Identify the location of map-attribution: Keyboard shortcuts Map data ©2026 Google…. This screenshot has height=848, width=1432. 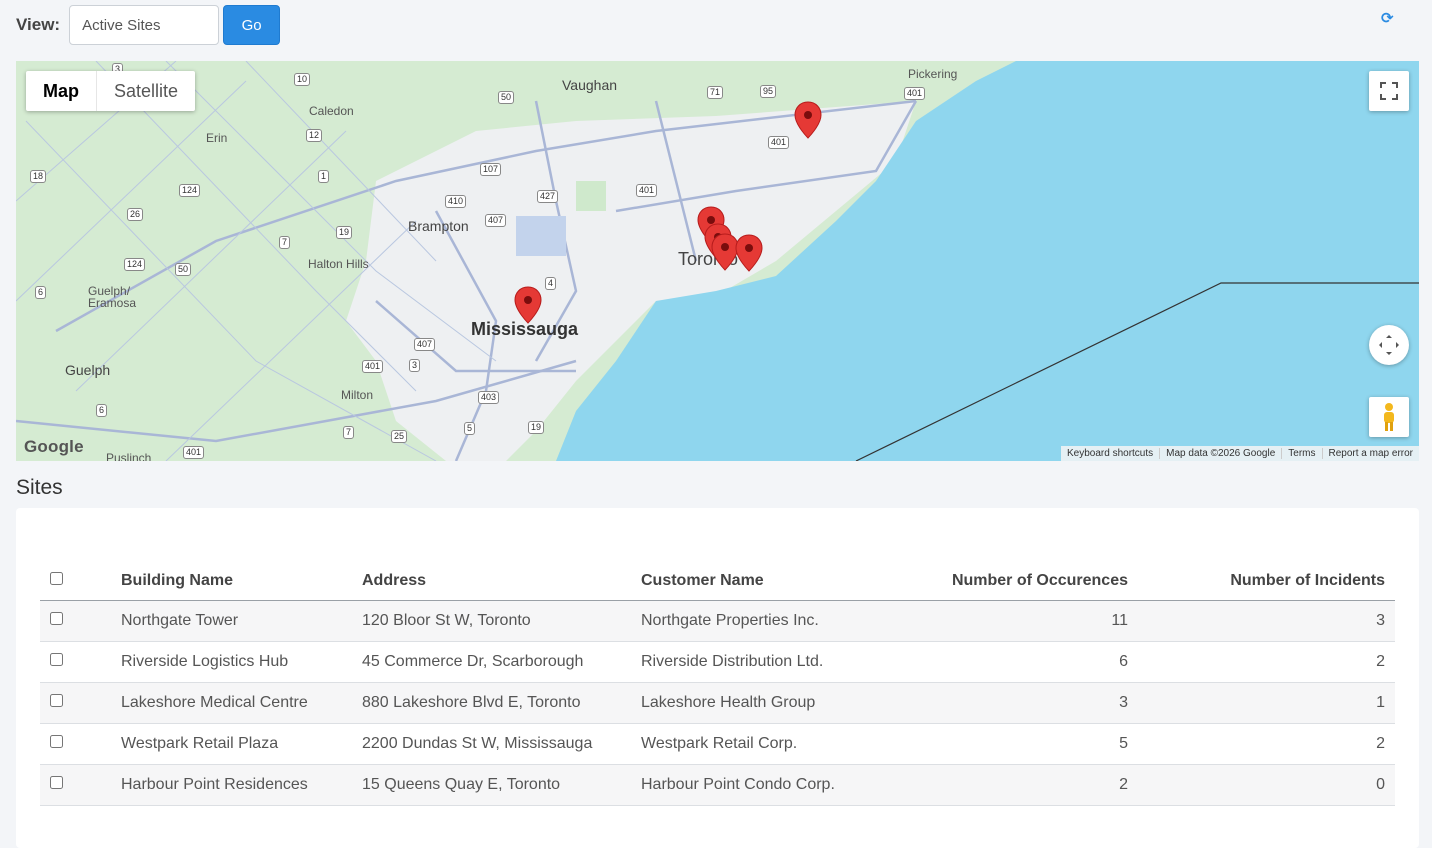
(1239, 453).